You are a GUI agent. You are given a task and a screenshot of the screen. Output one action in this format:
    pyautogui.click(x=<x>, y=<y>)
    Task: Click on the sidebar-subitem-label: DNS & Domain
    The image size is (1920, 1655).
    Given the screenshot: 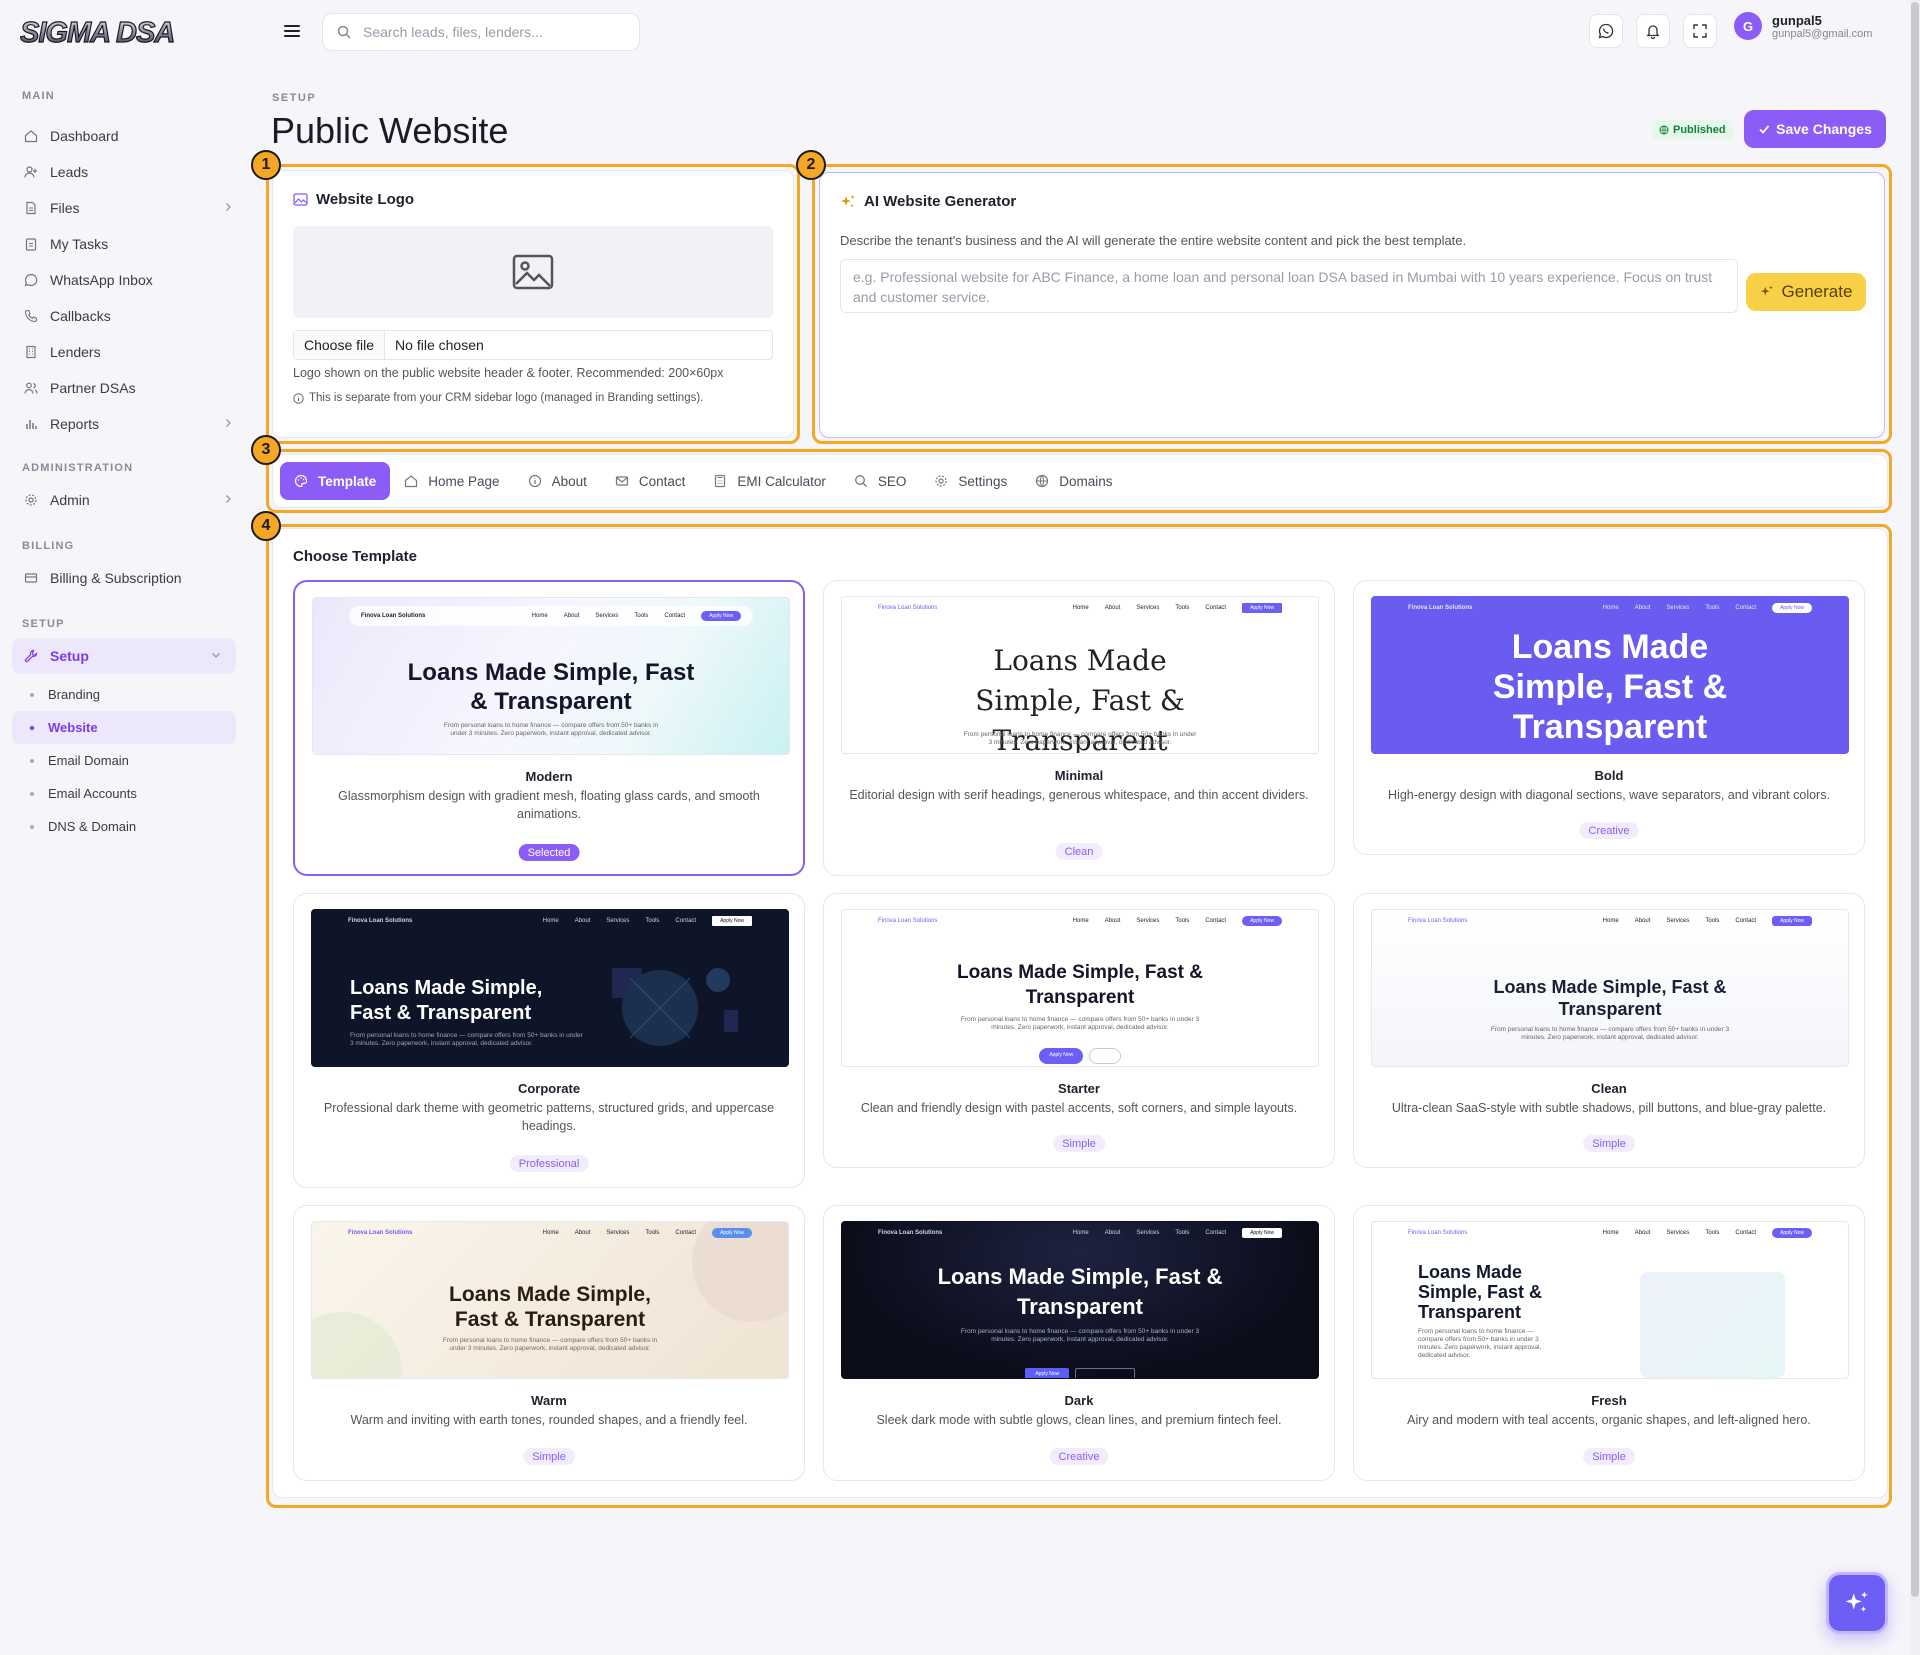 What is the action you would take?
    pyautogui.click(x=92, y=826)
    